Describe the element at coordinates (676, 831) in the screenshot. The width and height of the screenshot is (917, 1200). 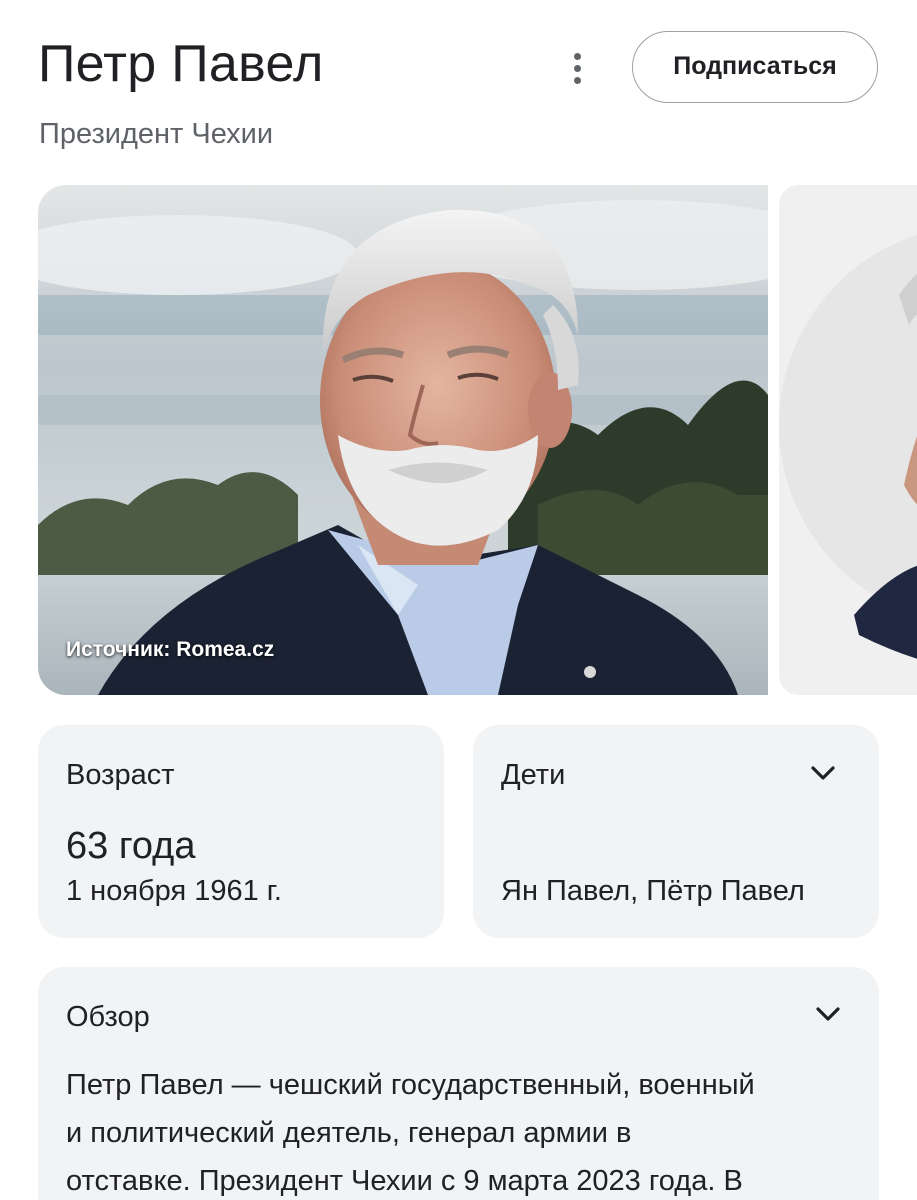
I see `children-card: Дети Ян Павел, Пётр Павел` at that location.